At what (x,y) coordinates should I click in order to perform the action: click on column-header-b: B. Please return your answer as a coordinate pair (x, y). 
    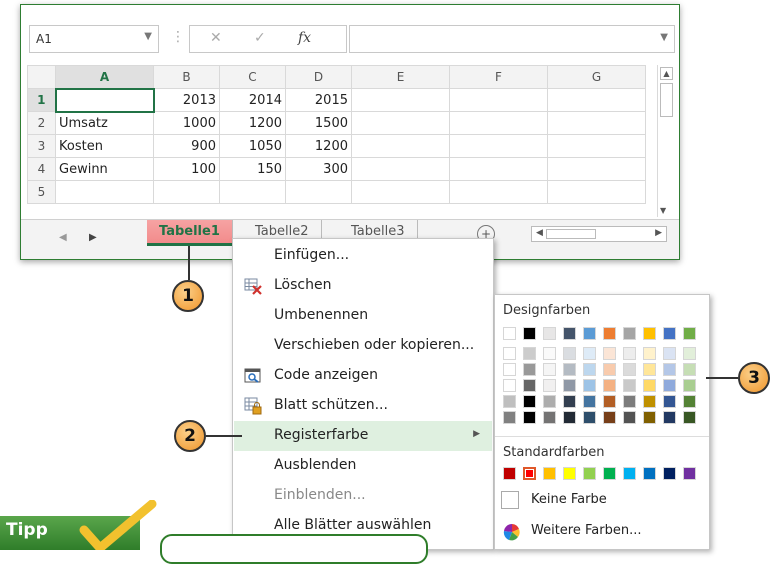
    Looking at the image, I should click on (186, 77).